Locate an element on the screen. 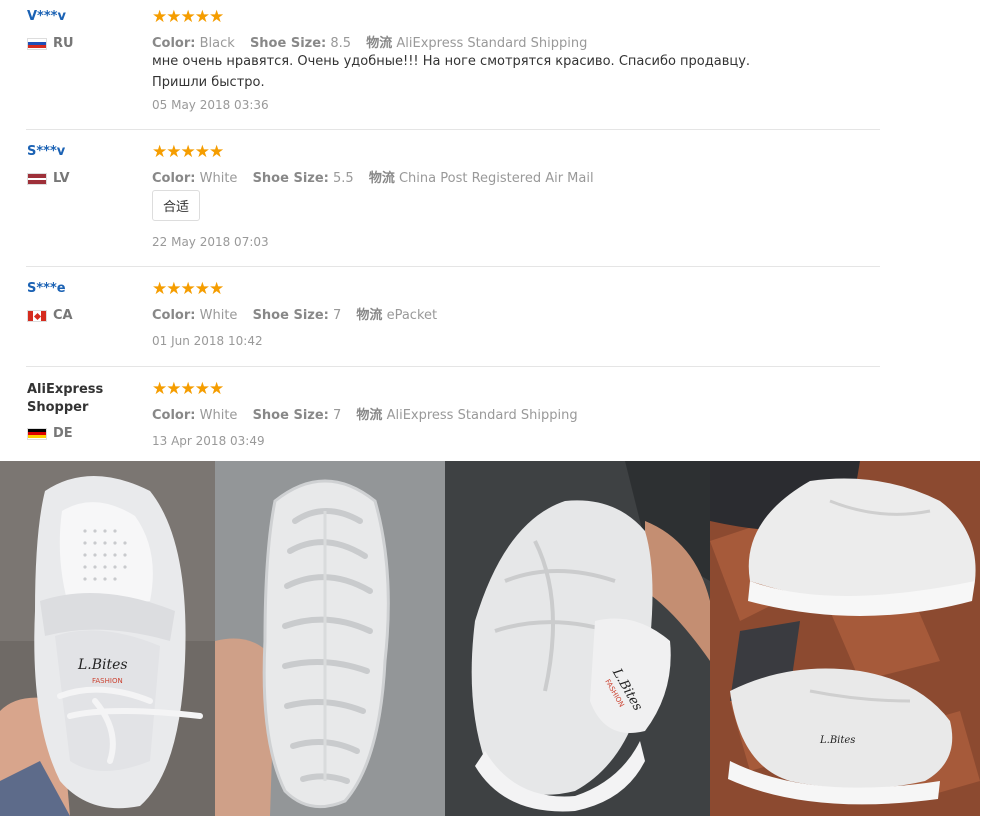  reviewer-country: LV is located at coordinates (48, 178).